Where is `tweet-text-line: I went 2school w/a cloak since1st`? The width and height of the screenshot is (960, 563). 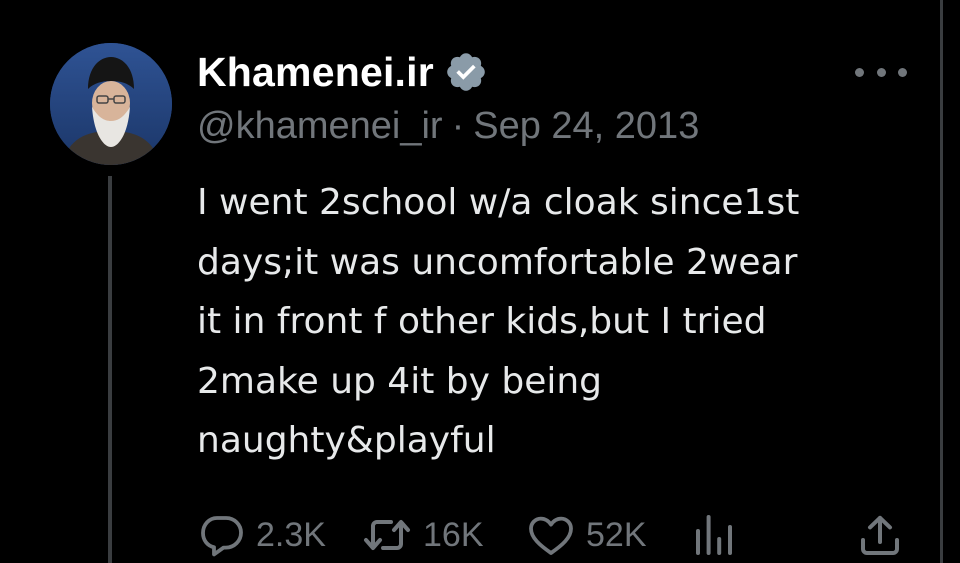 tweet-text-line: I went 2school w/a cloak since1st is located at coordinates (498, 202).